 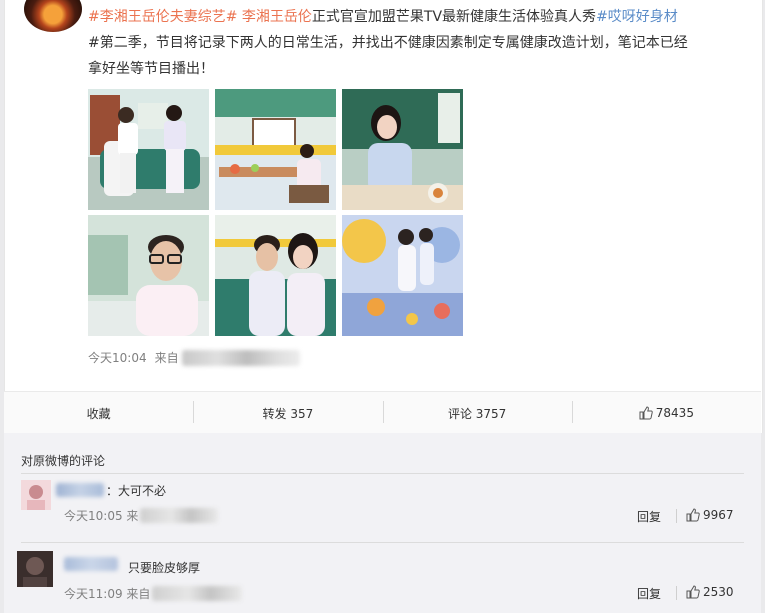 I want to click on comment-like-button: 9967, so click(x=710, y=515).